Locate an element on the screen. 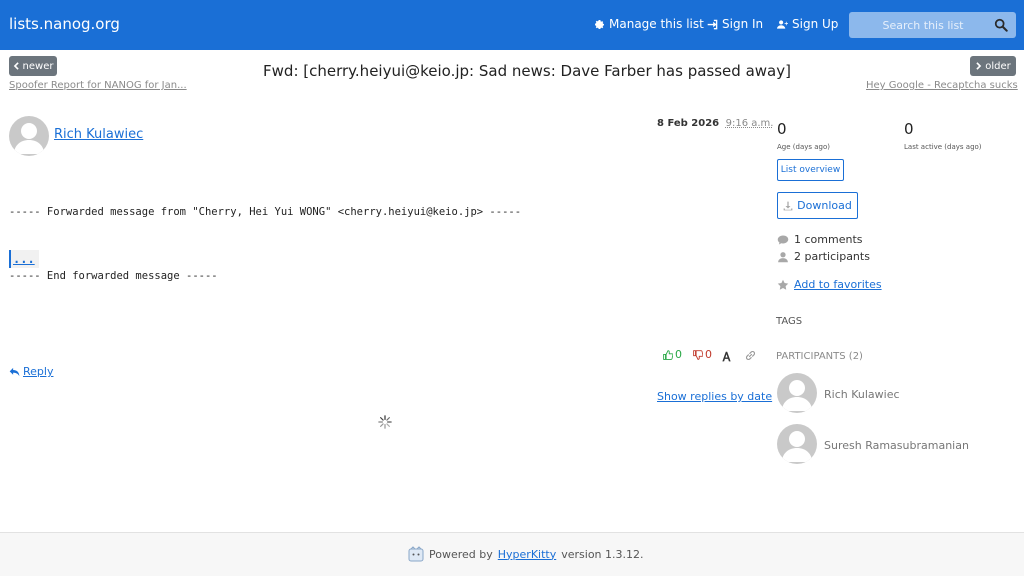  forward-end-line: ----- End forwarded message ----- is located at coordinates (113, 276).